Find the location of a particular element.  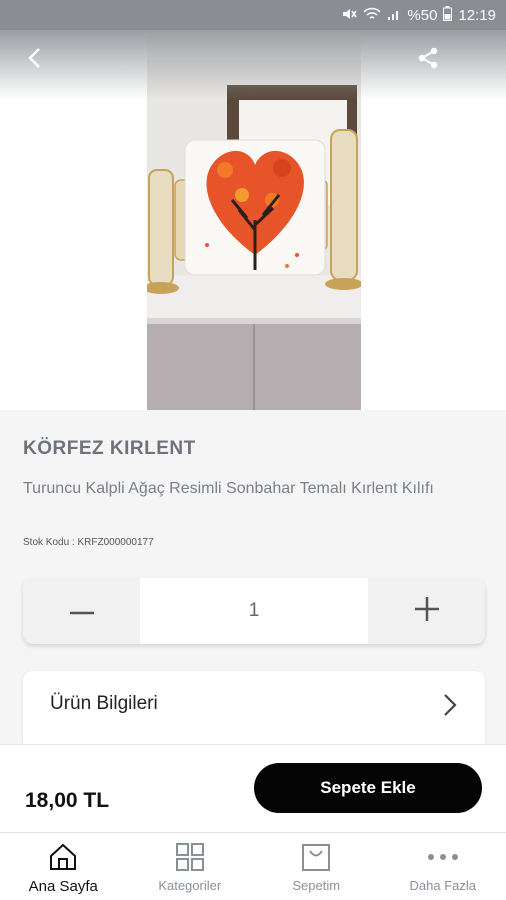

product-price: 18,00 TL is located at coordinates (67, 800).